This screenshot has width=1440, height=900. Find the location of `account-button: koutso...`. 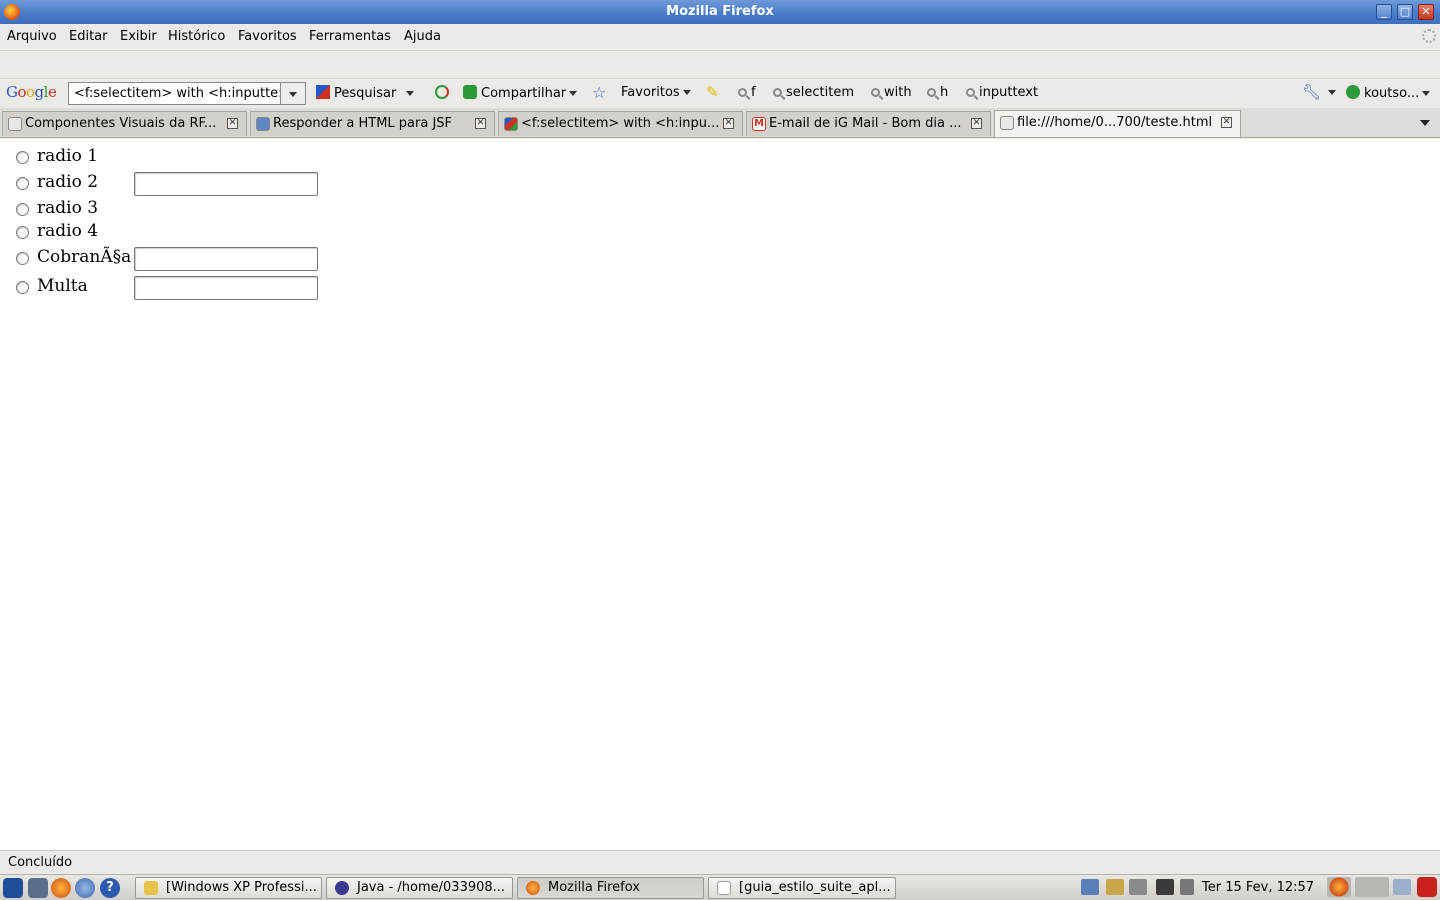

account-button: koutso... is located at coordinates (1388, 93).